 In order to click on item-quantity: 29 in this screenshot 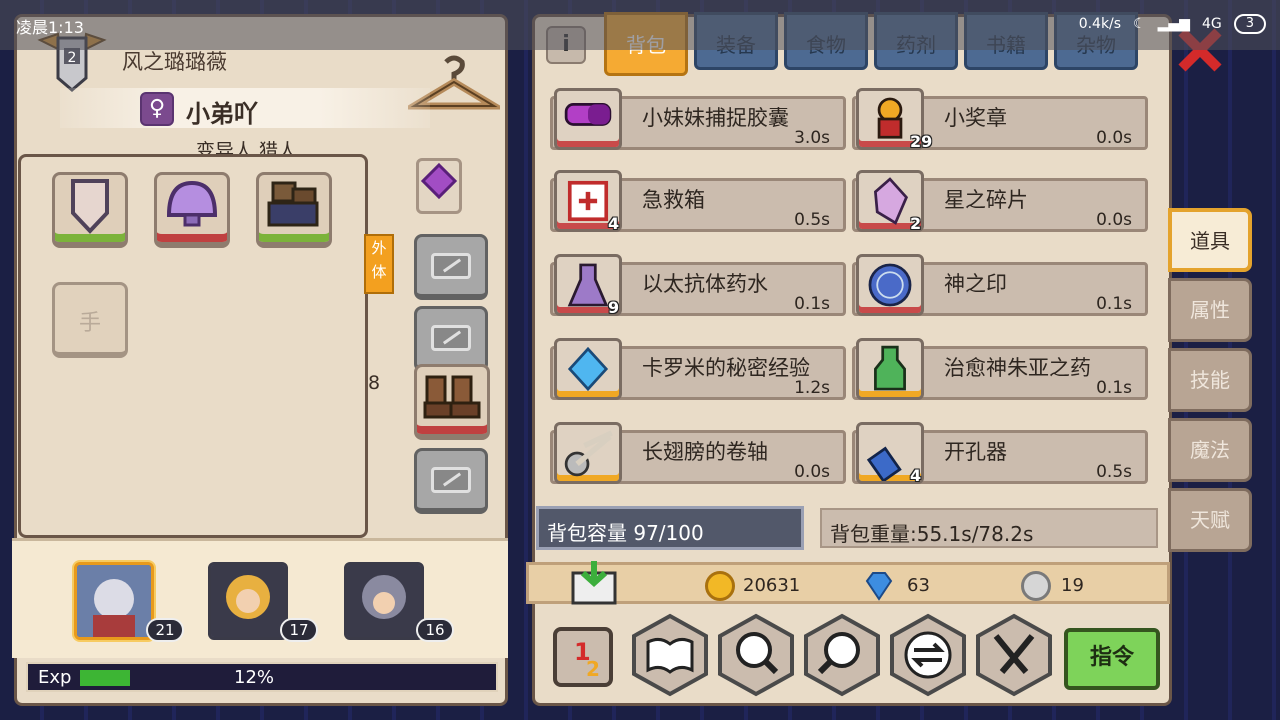, I will do `click(921, 141)`.